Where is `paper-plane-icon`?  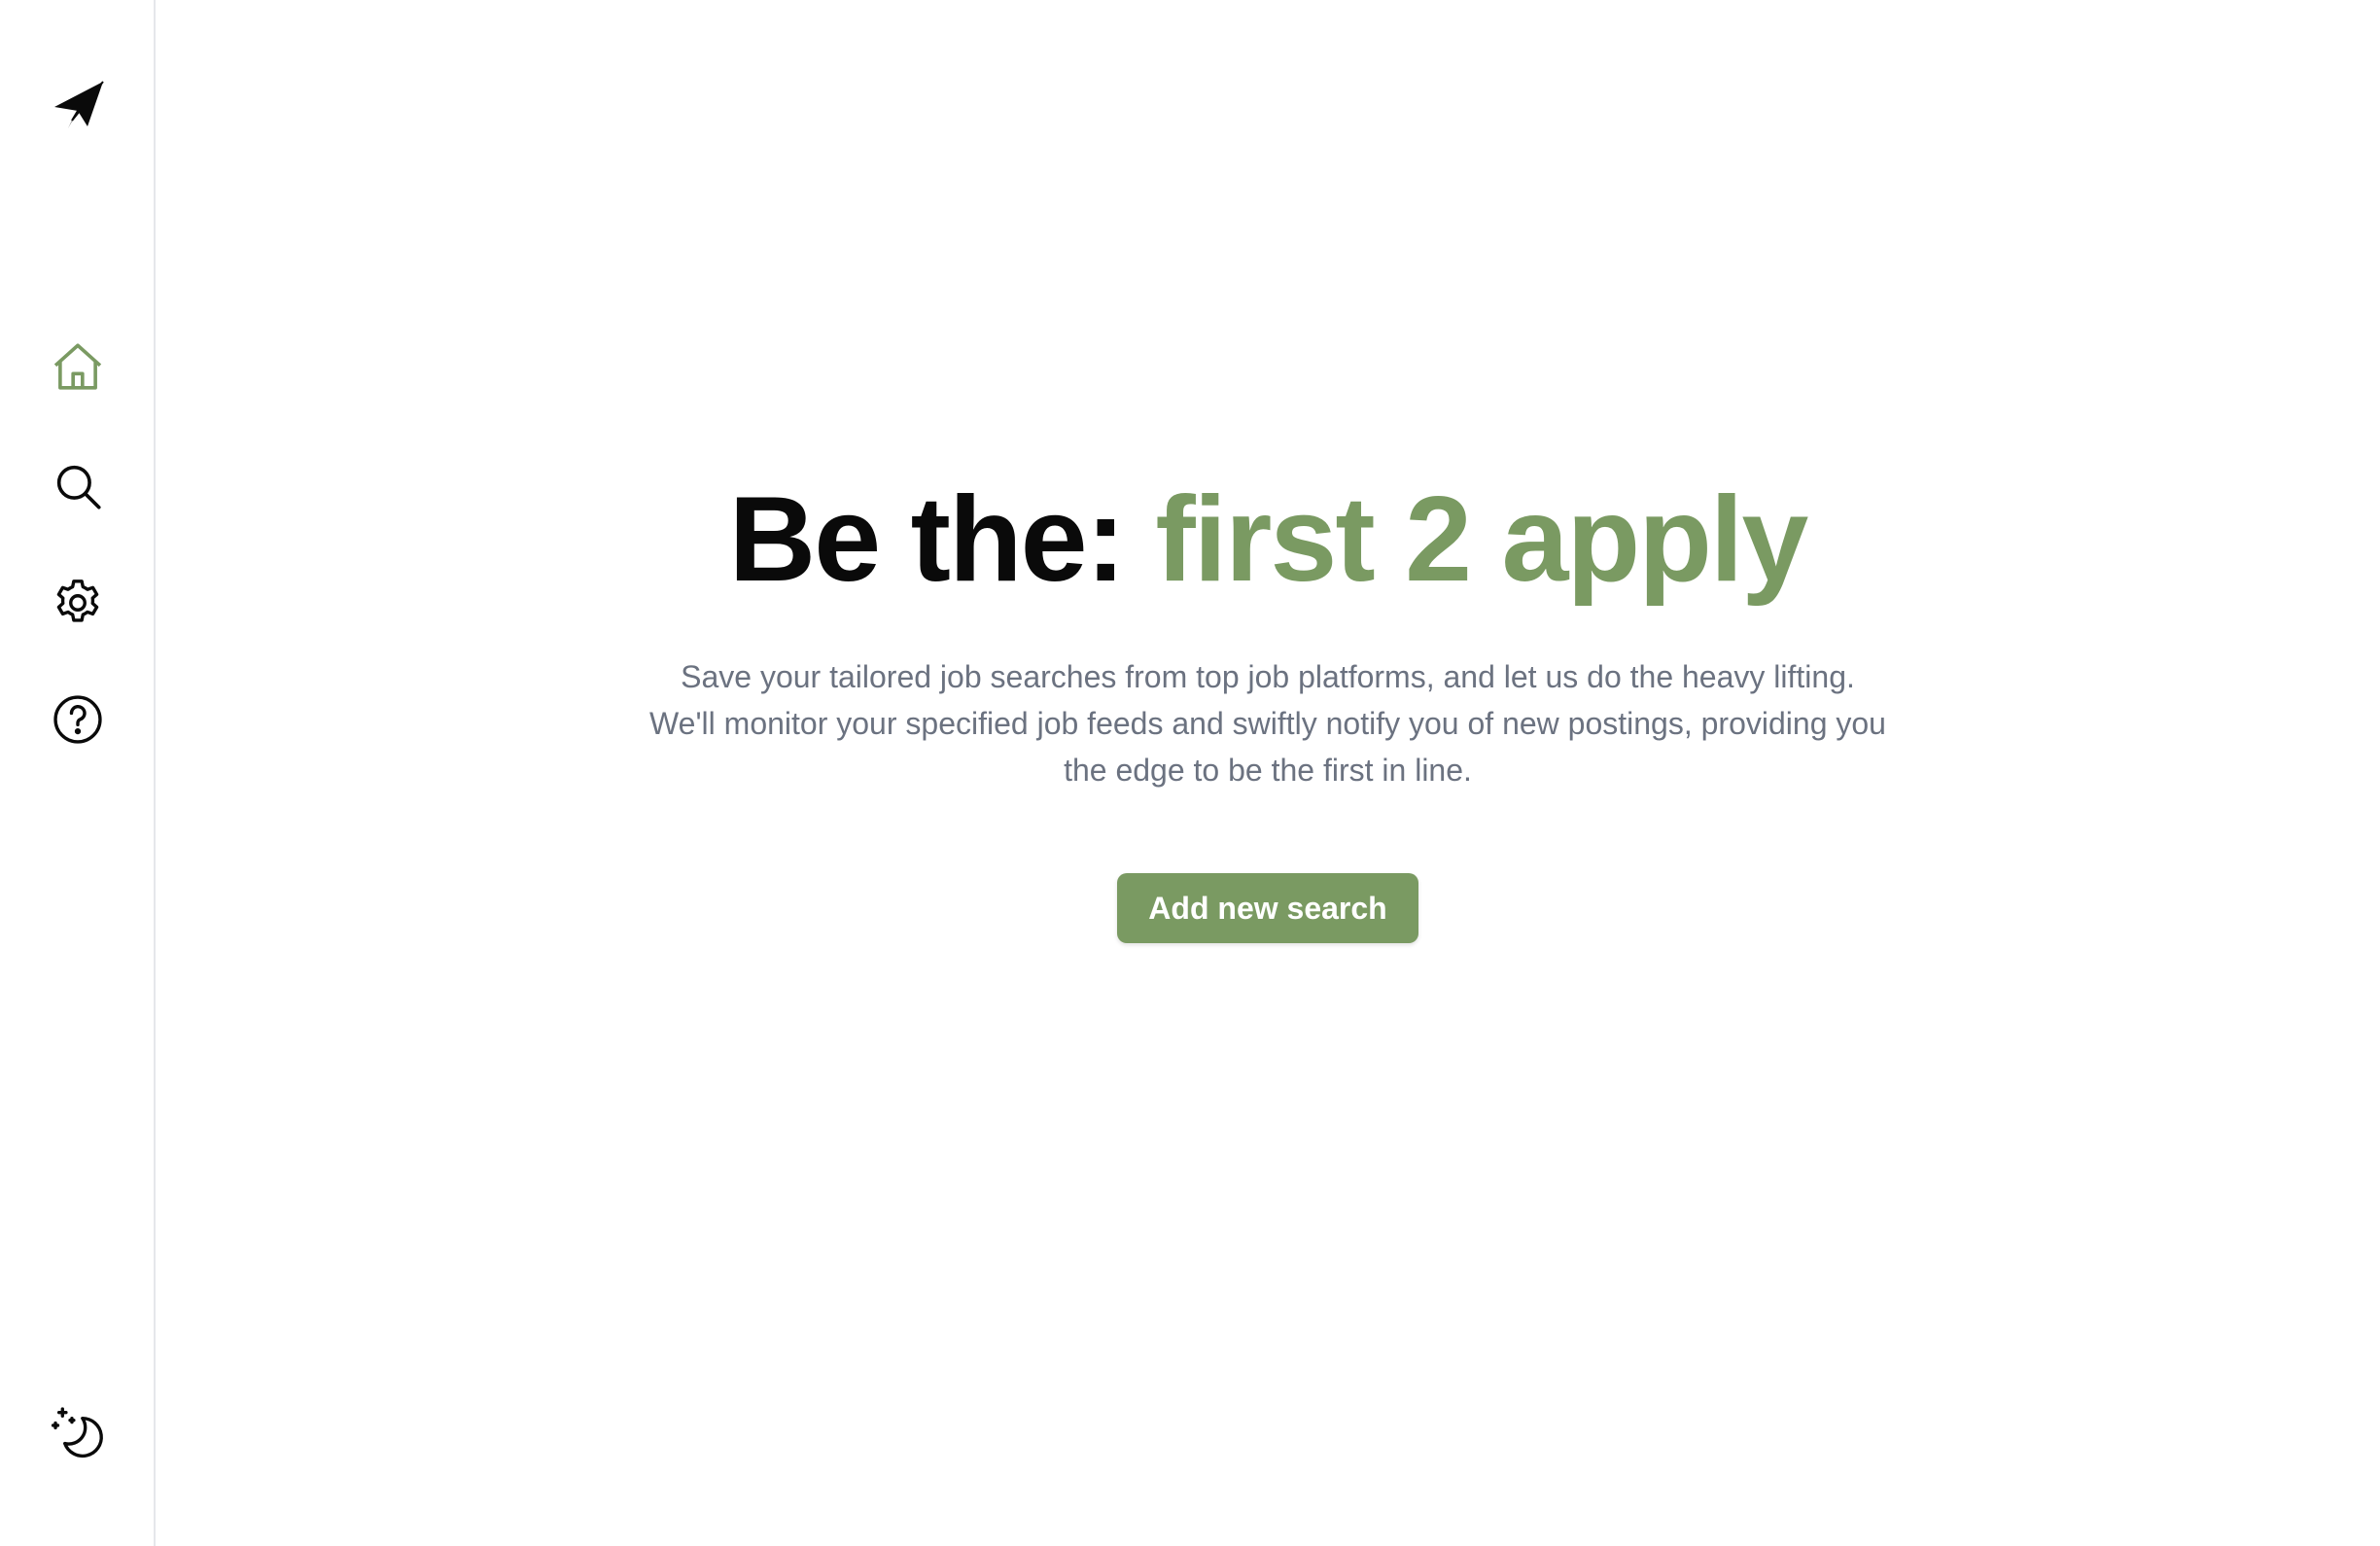
paper-plane-icon is located at coordinates (78, 105).